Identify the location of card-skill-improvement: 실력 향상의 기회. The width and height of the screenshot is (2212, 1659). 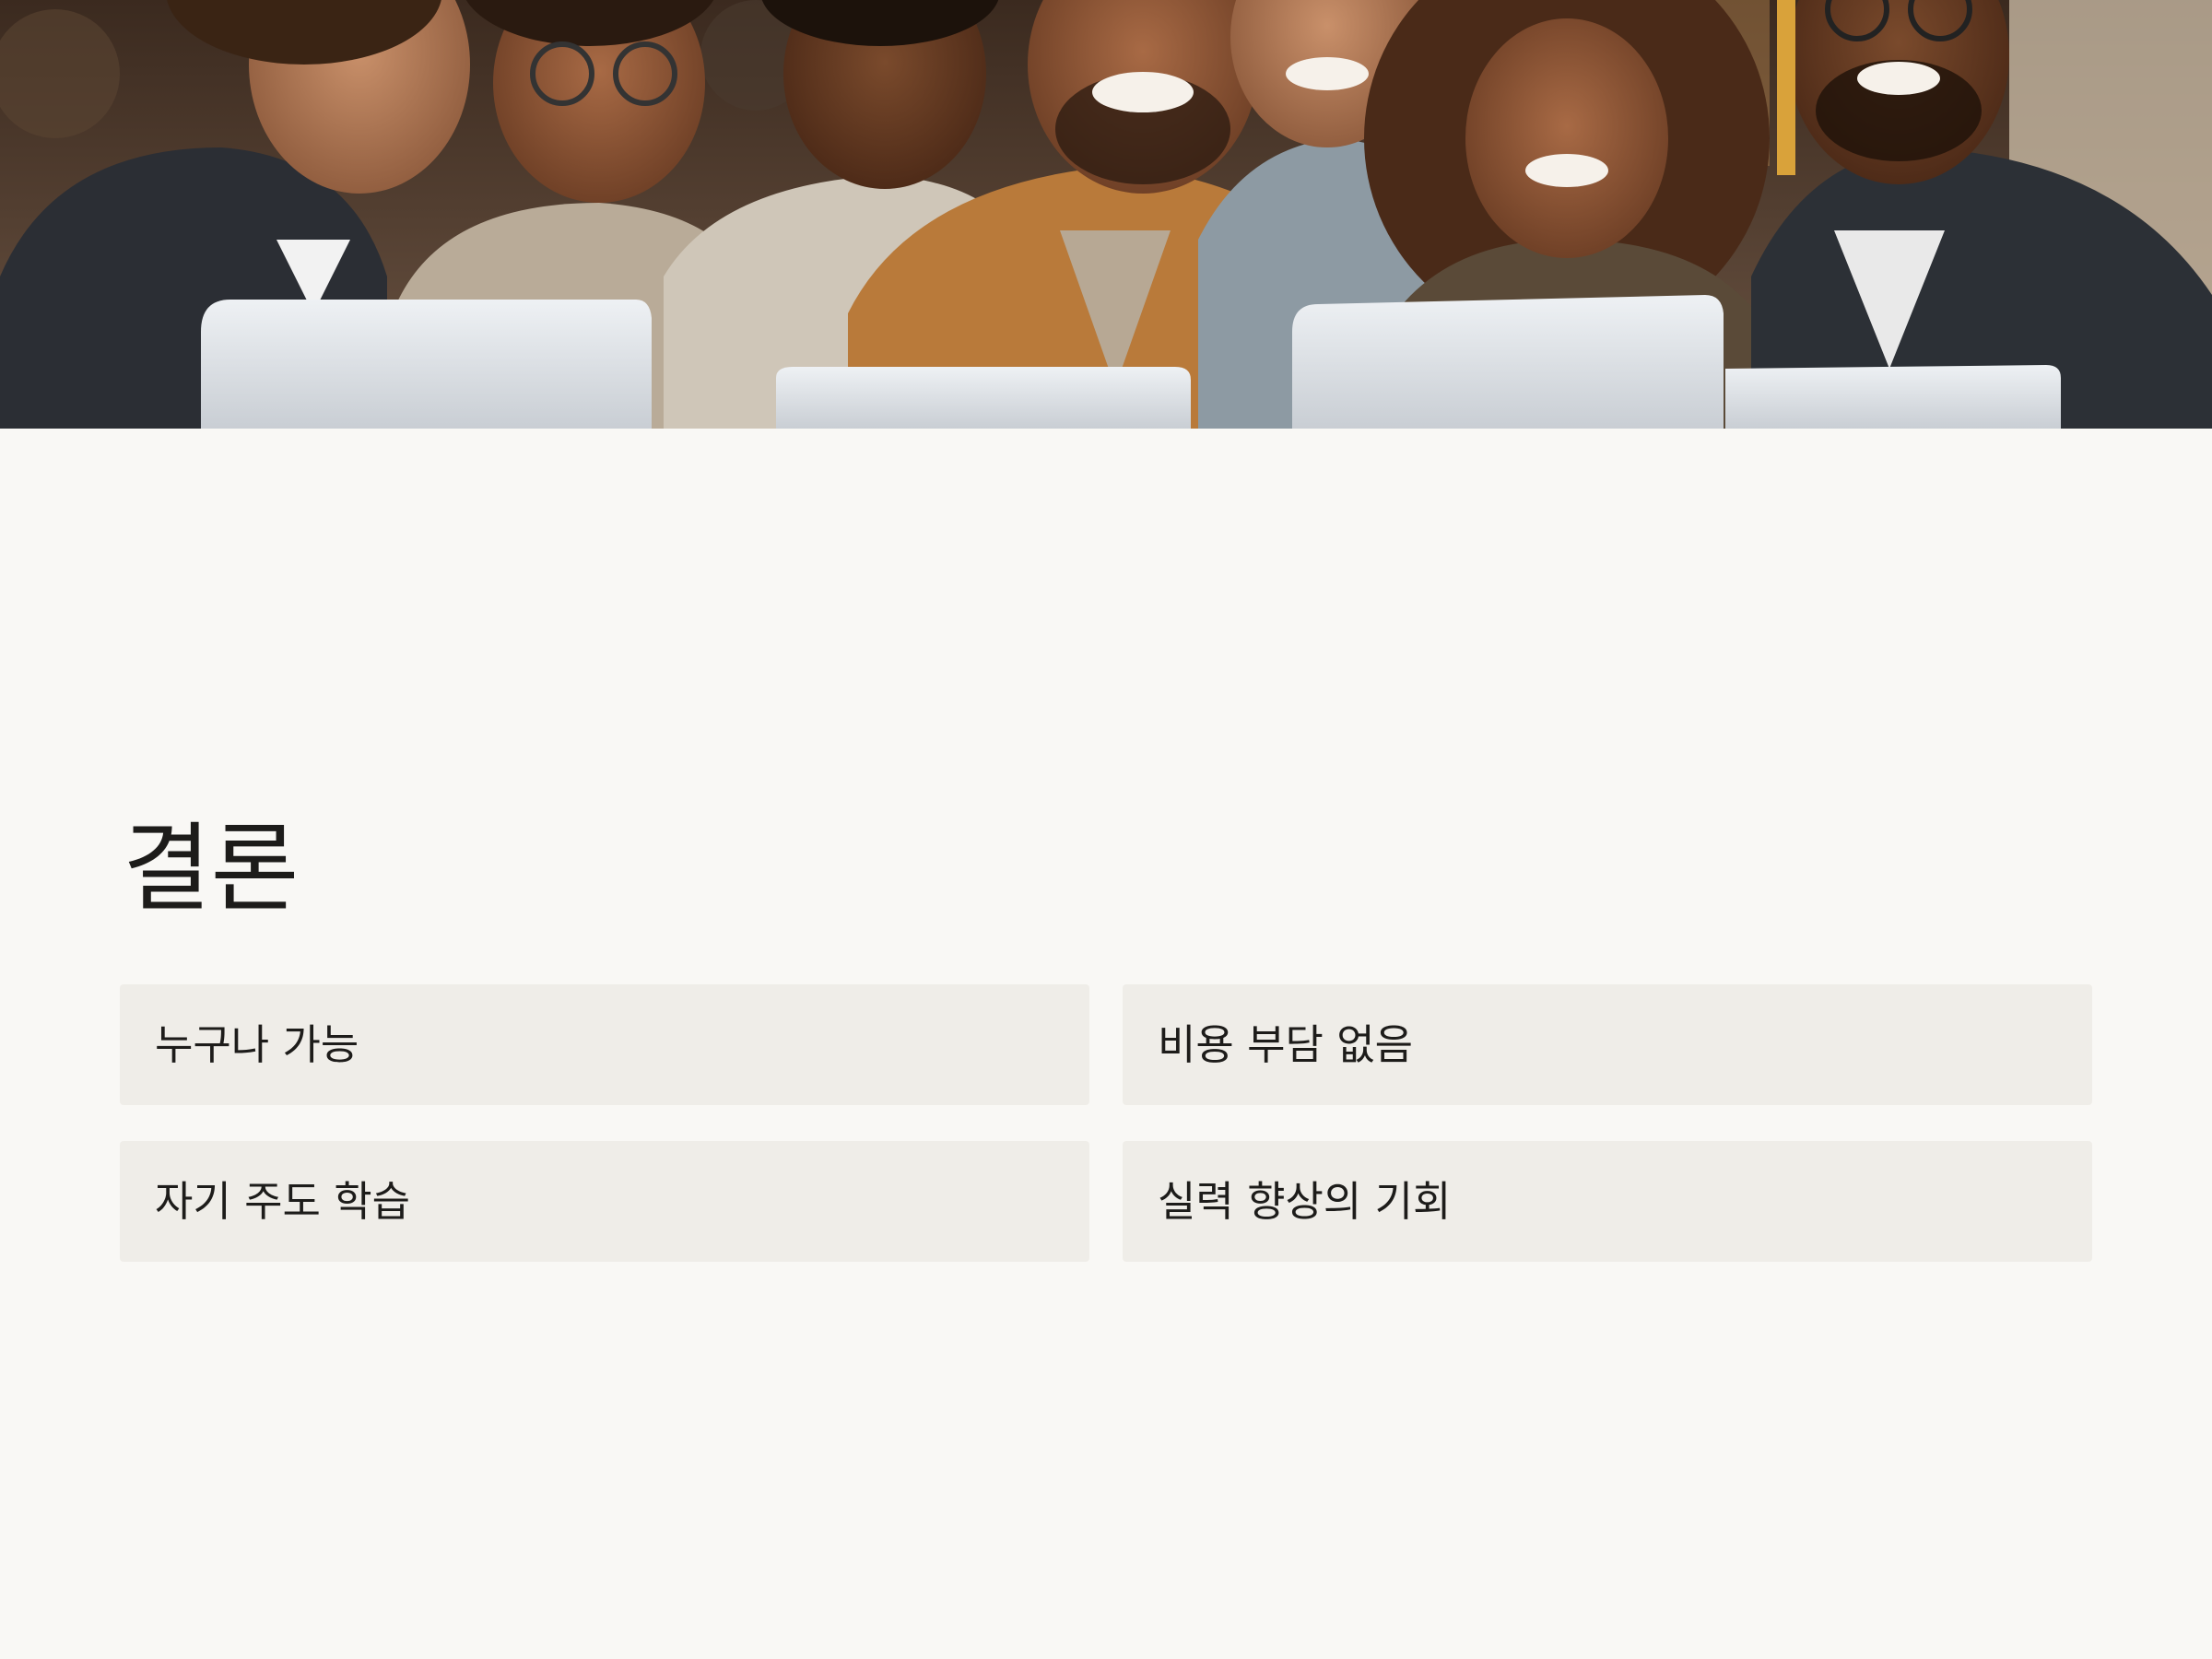
(1607, 1201).